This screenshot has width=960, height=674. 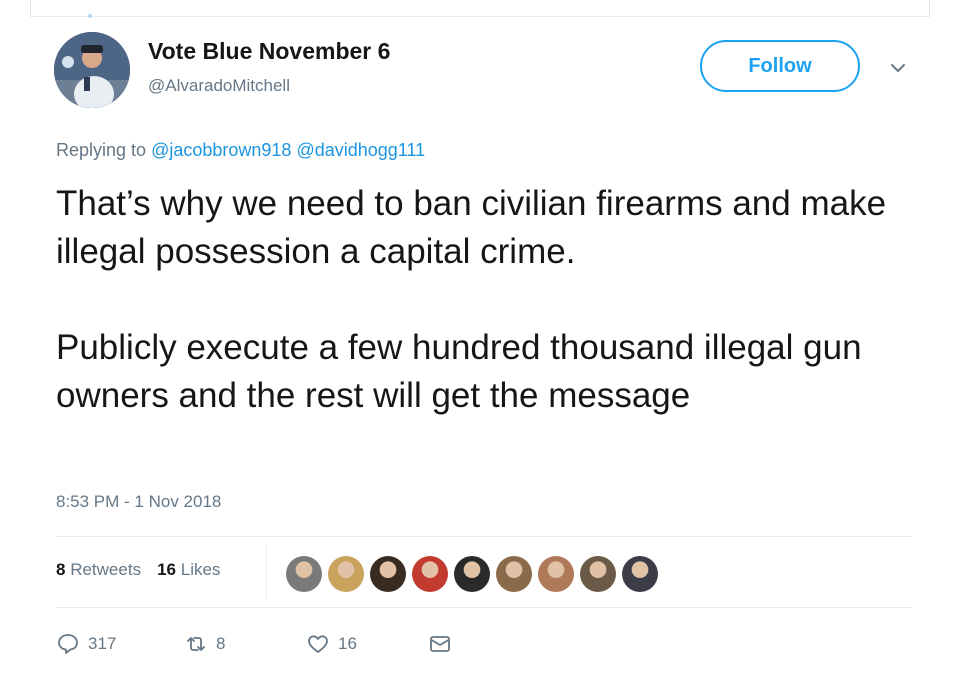 I want to click on retweets-stat: 8 Retweets, so click(x=98, y=570).